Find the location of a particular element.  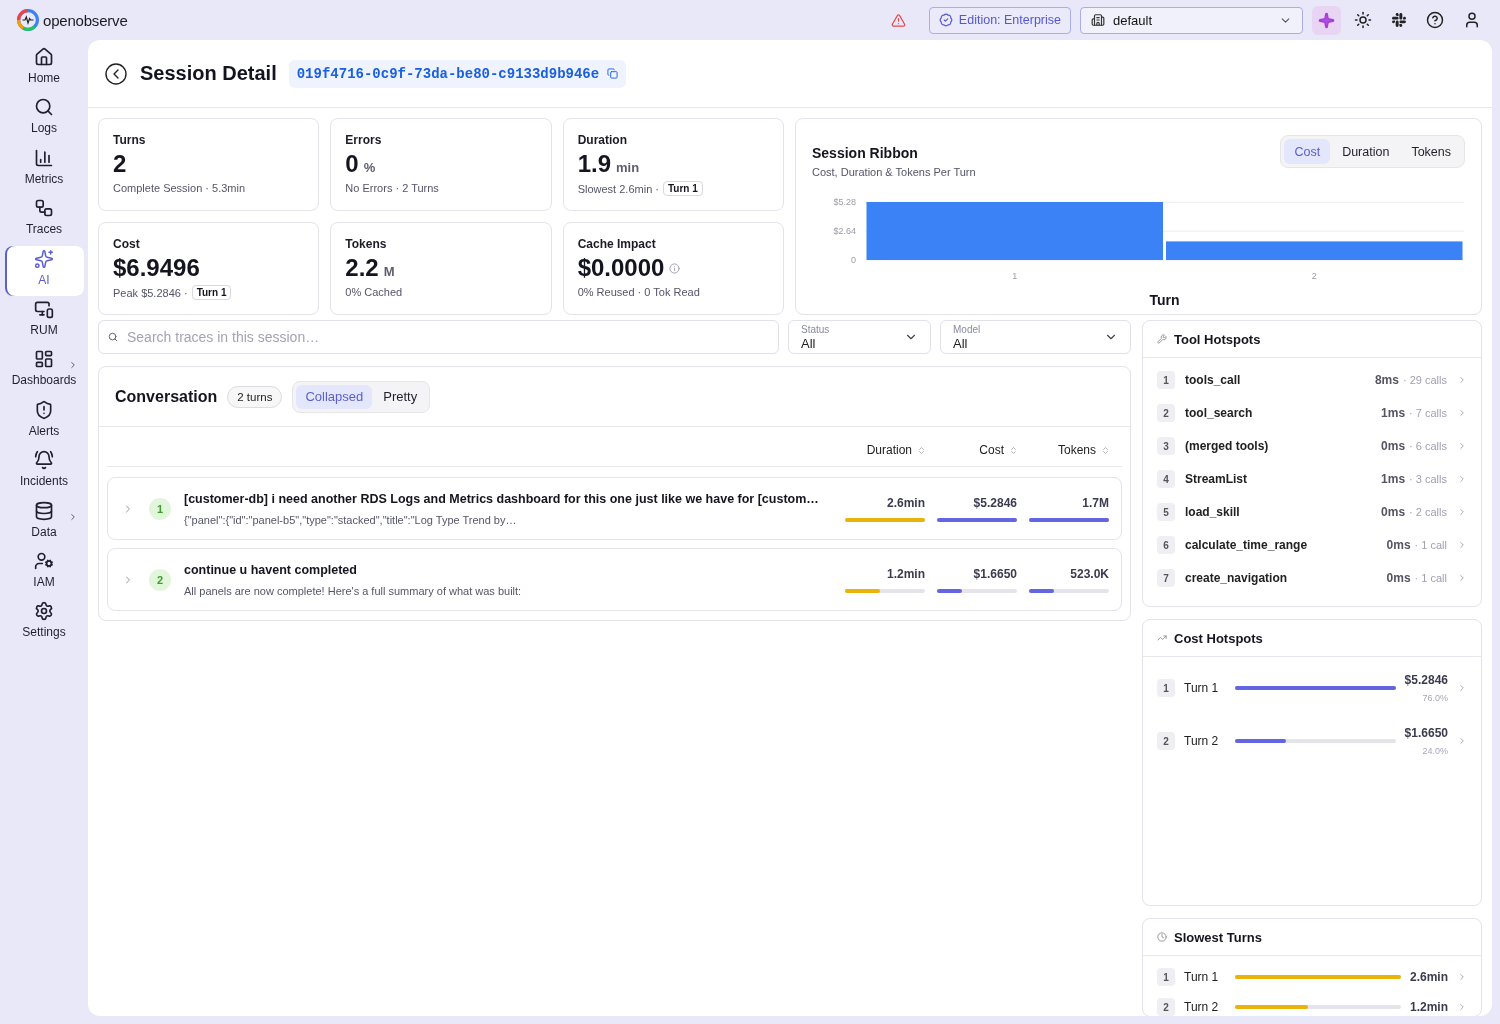

rank-badge: 1 is located at coordinates (1166, 977).